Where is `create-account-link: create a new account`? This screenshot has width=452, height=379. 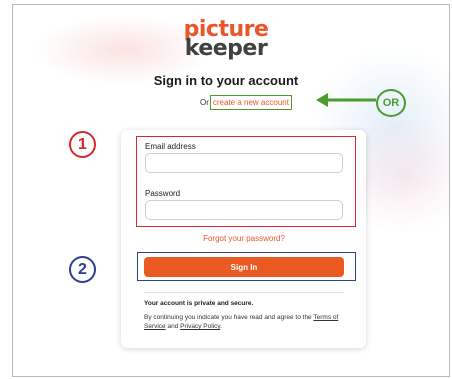
create-account-link: create a new account is located at coordinates (250, 102).